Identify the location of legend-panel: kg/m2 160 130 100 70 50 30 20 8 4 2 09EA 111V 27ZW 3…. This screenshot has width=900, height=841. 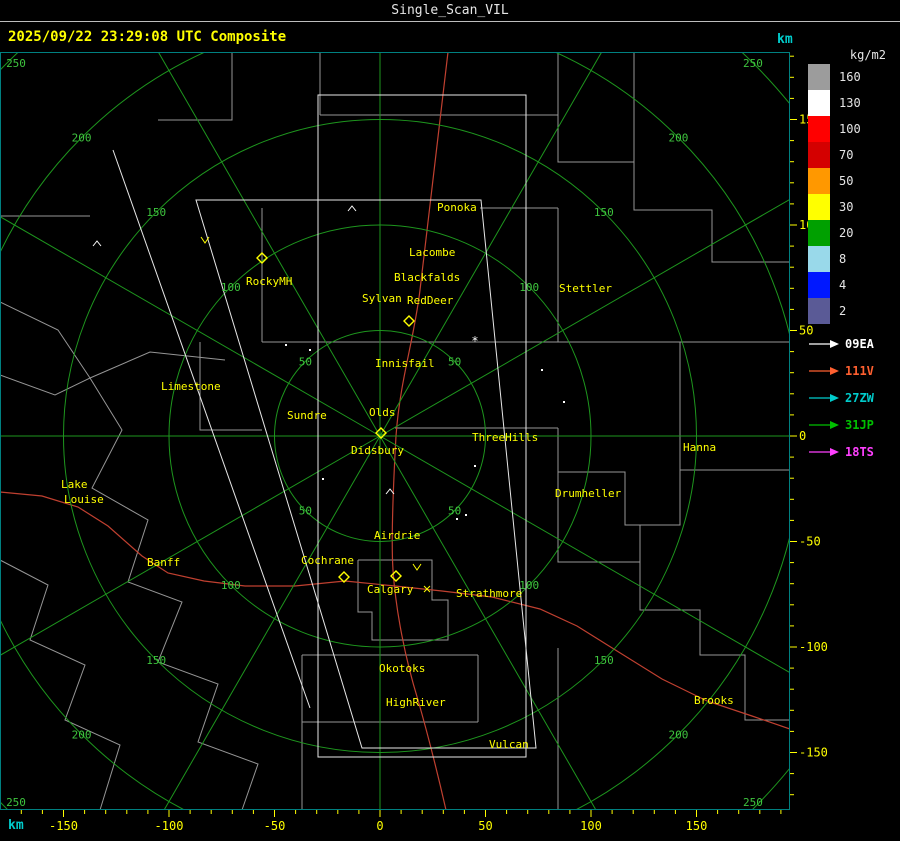
(853, 256).